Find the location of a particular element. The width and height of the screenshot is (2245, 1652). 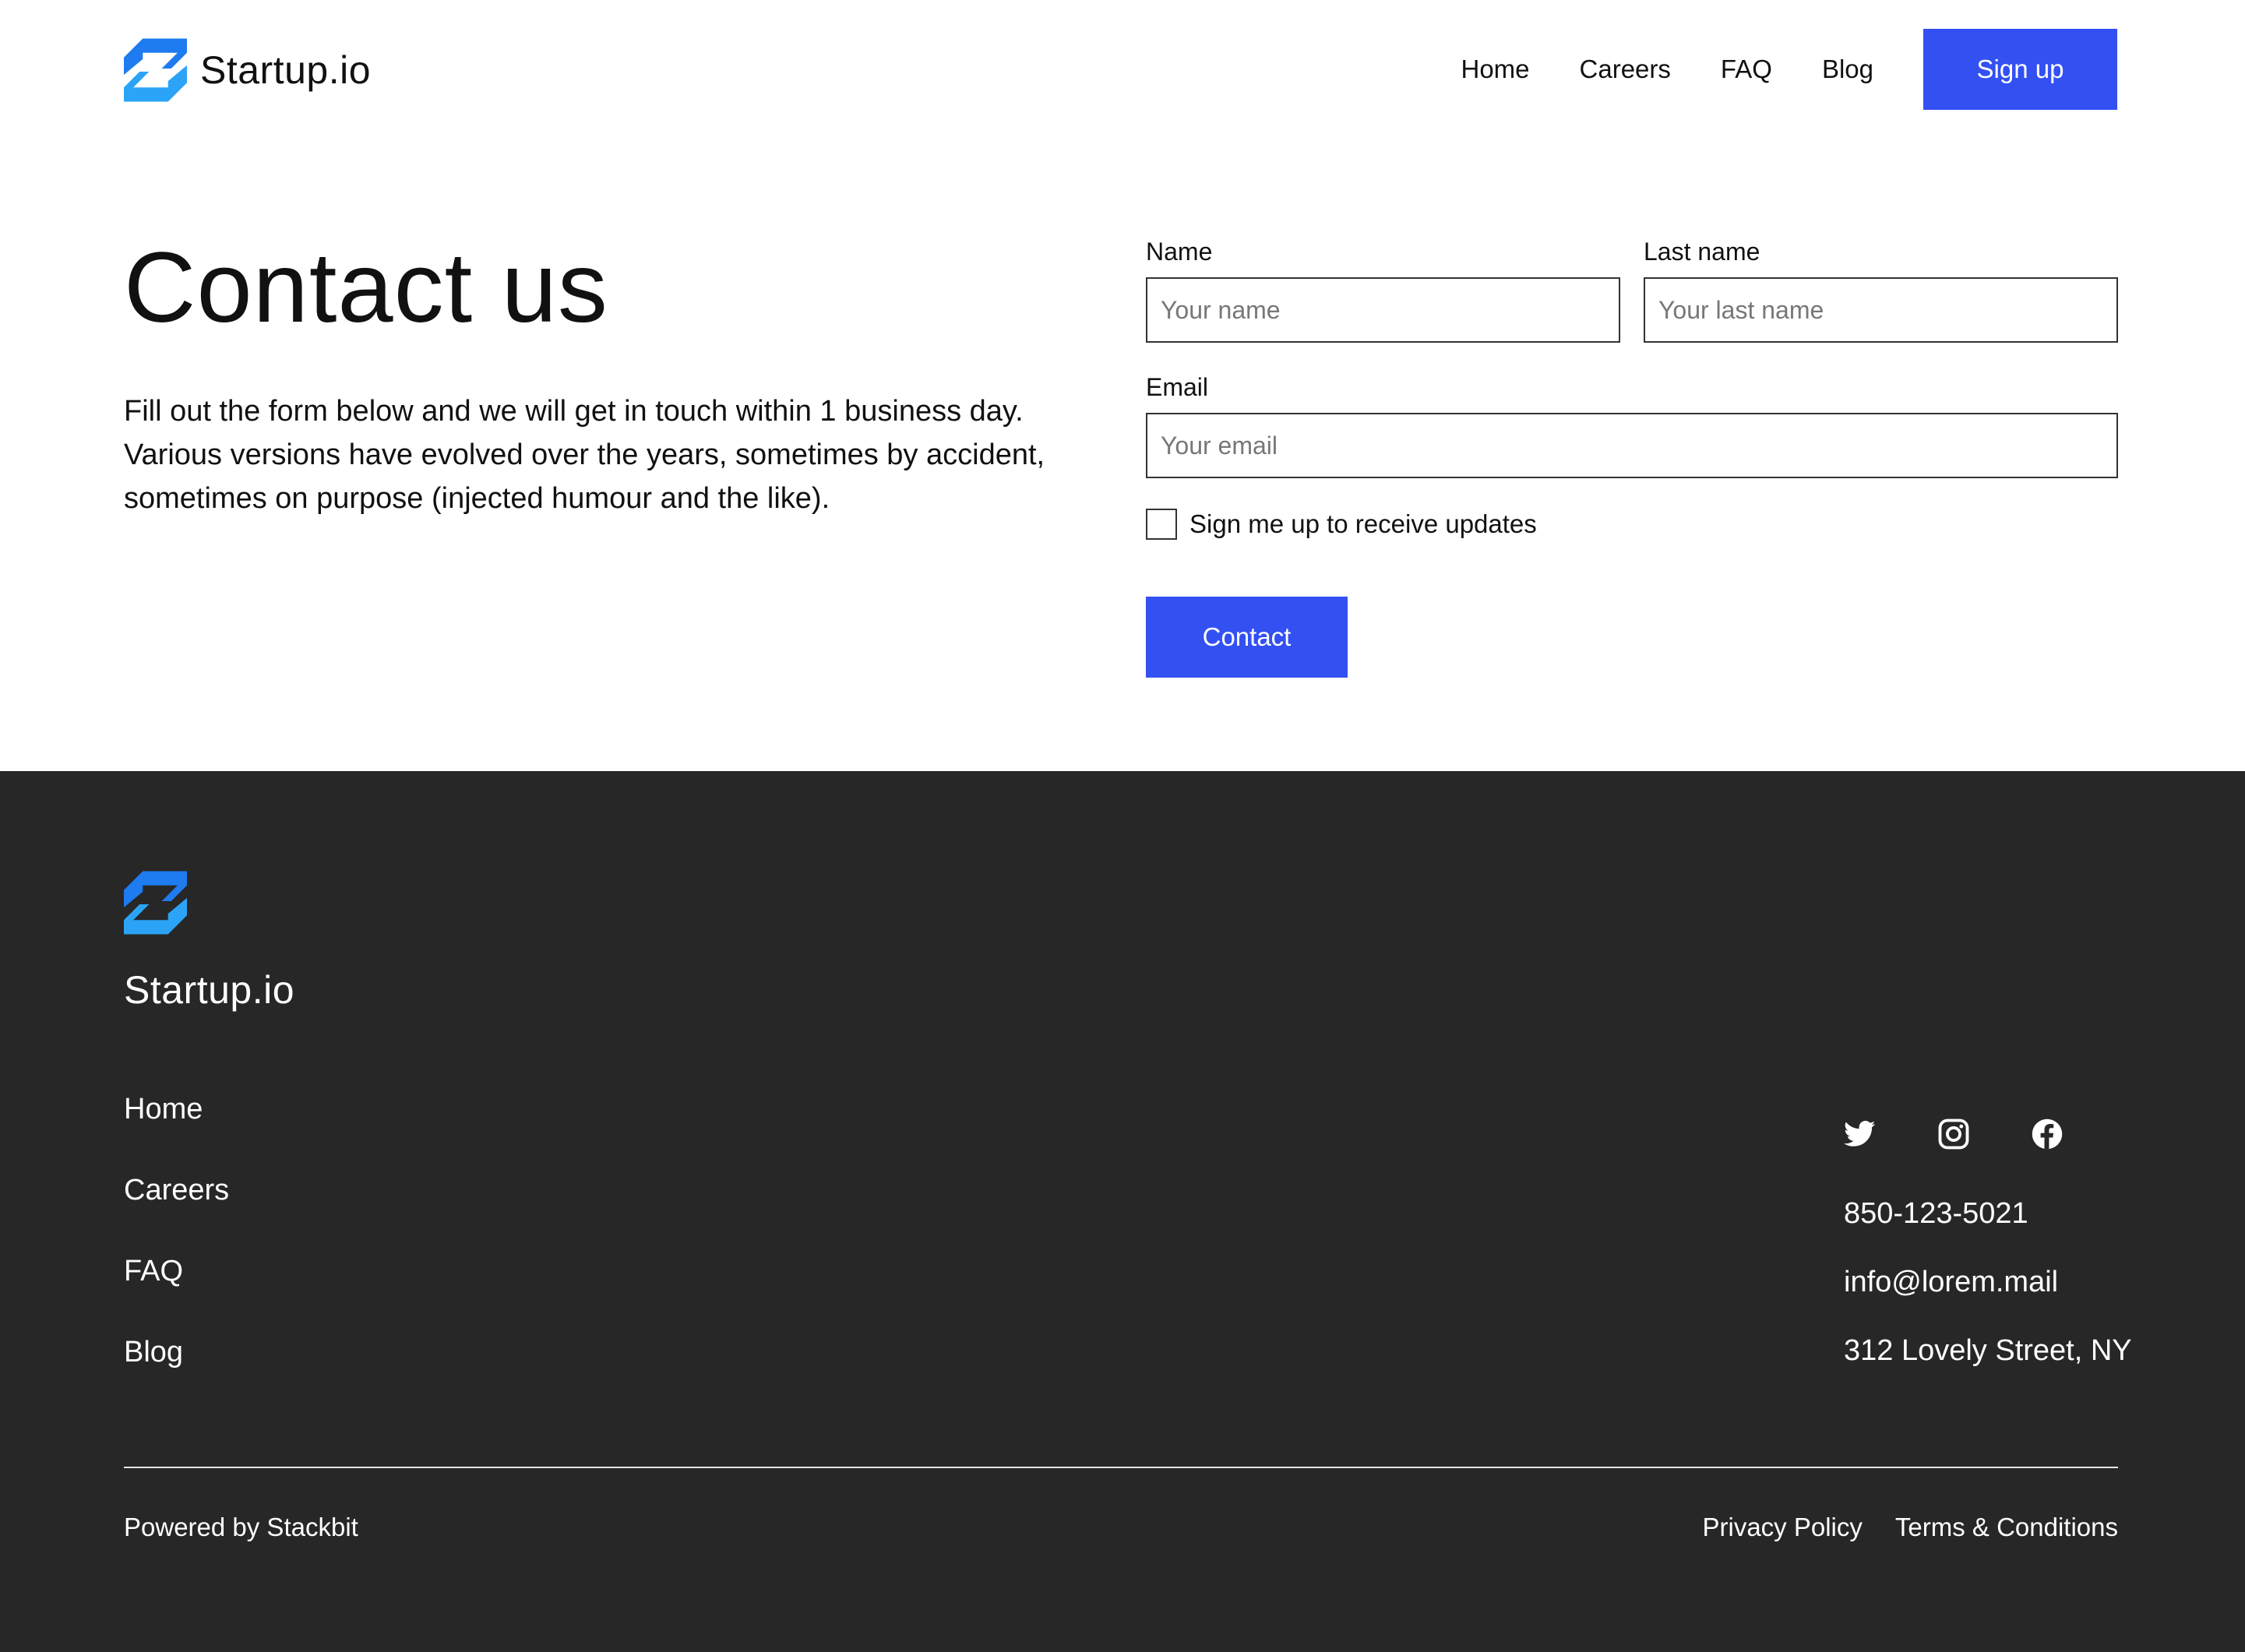

terms-conditions-link: Terms & Conditions is located at coordinates (2006, 1527).